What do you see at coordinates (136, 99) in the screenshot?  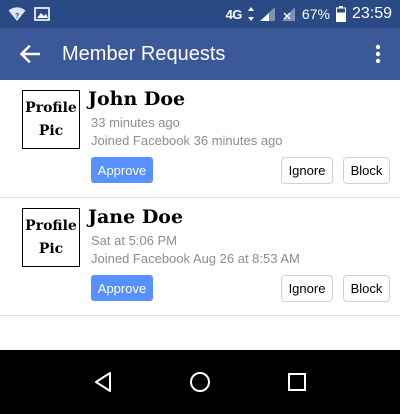 I see `member-name: John Doe` at bounding box center [136, 99].